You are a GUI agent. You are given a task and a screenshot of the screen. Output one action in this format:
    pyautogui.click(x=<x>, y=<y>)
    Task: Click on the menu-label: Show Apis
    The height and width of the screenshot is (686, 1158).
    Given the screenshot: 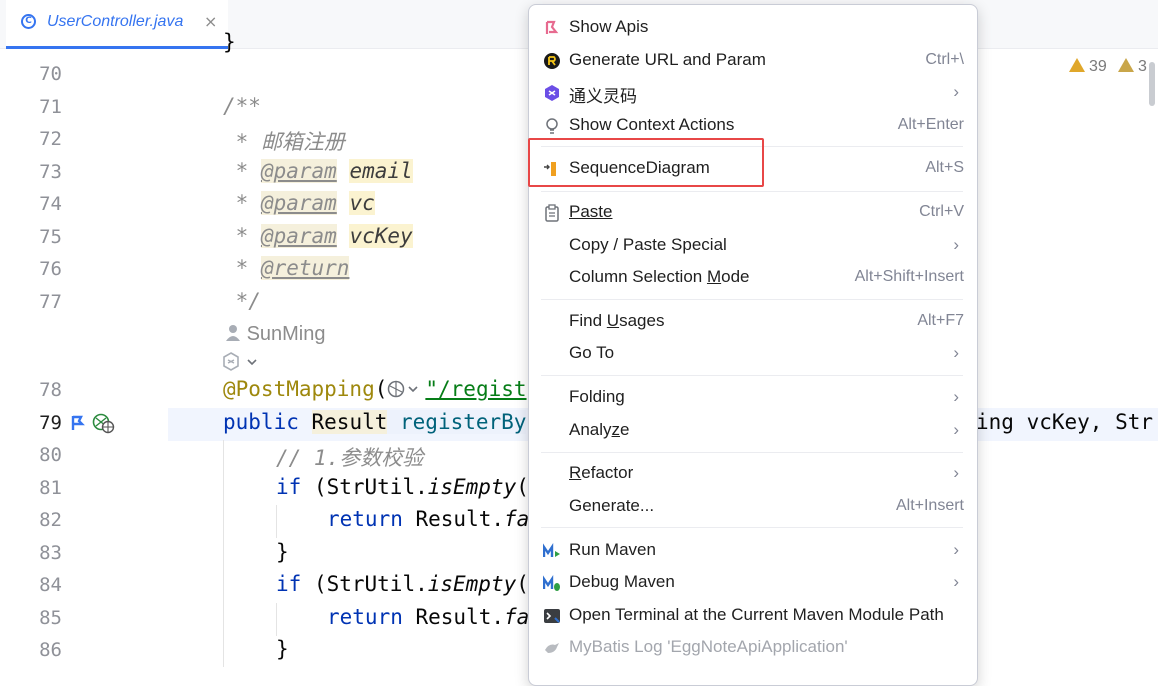 What is the action you would take?
    pyautogui.click(x=609, y=26)
    